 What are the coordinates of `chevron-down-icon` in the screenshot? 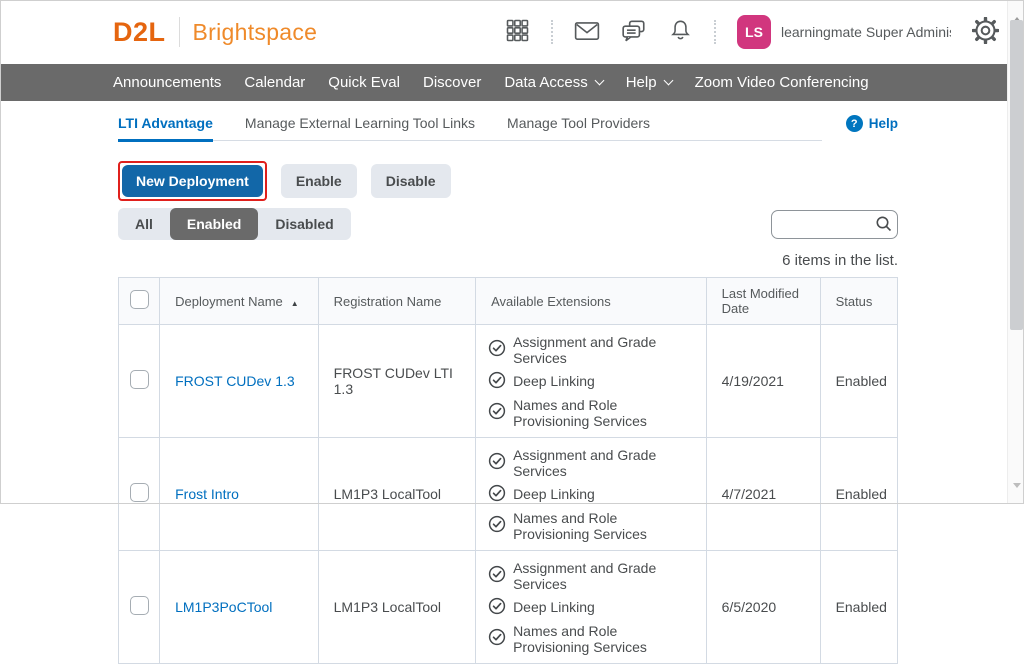 It's located at (599, 80).